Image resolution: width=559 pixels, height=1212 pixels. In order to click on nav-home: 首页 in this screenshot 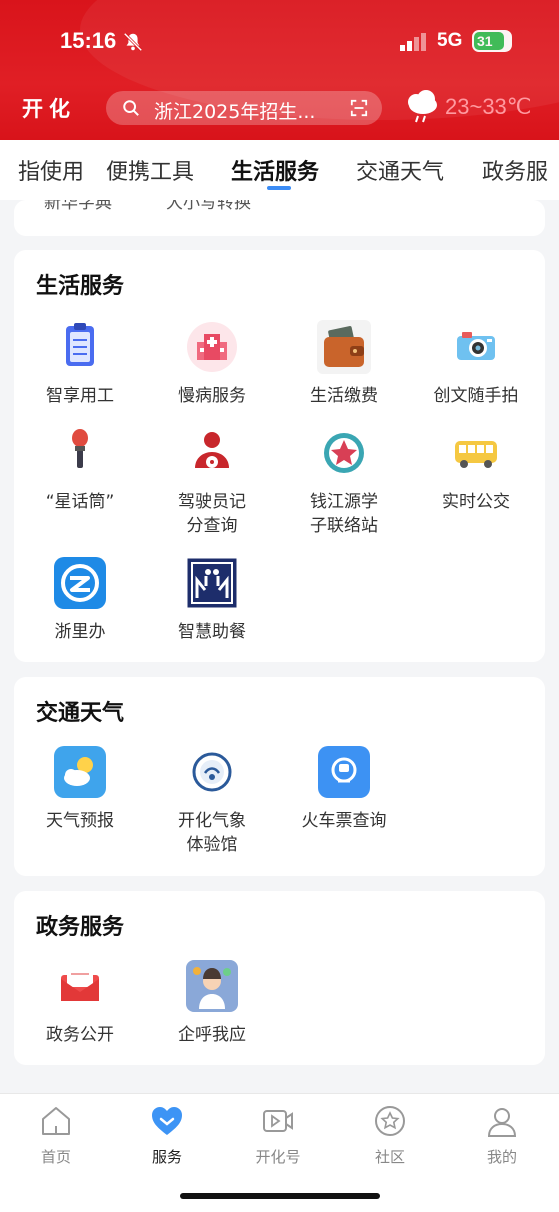, I will do `click(56, 1135)`.